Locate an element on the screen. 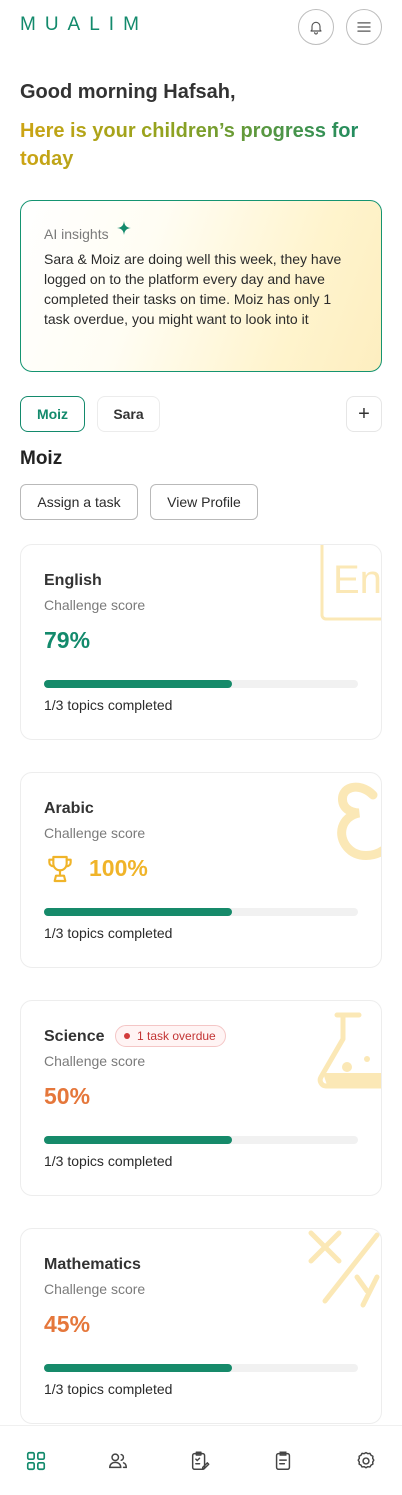 The image size is (402, 1495). children-icon is located at coordinates (118, 1461).